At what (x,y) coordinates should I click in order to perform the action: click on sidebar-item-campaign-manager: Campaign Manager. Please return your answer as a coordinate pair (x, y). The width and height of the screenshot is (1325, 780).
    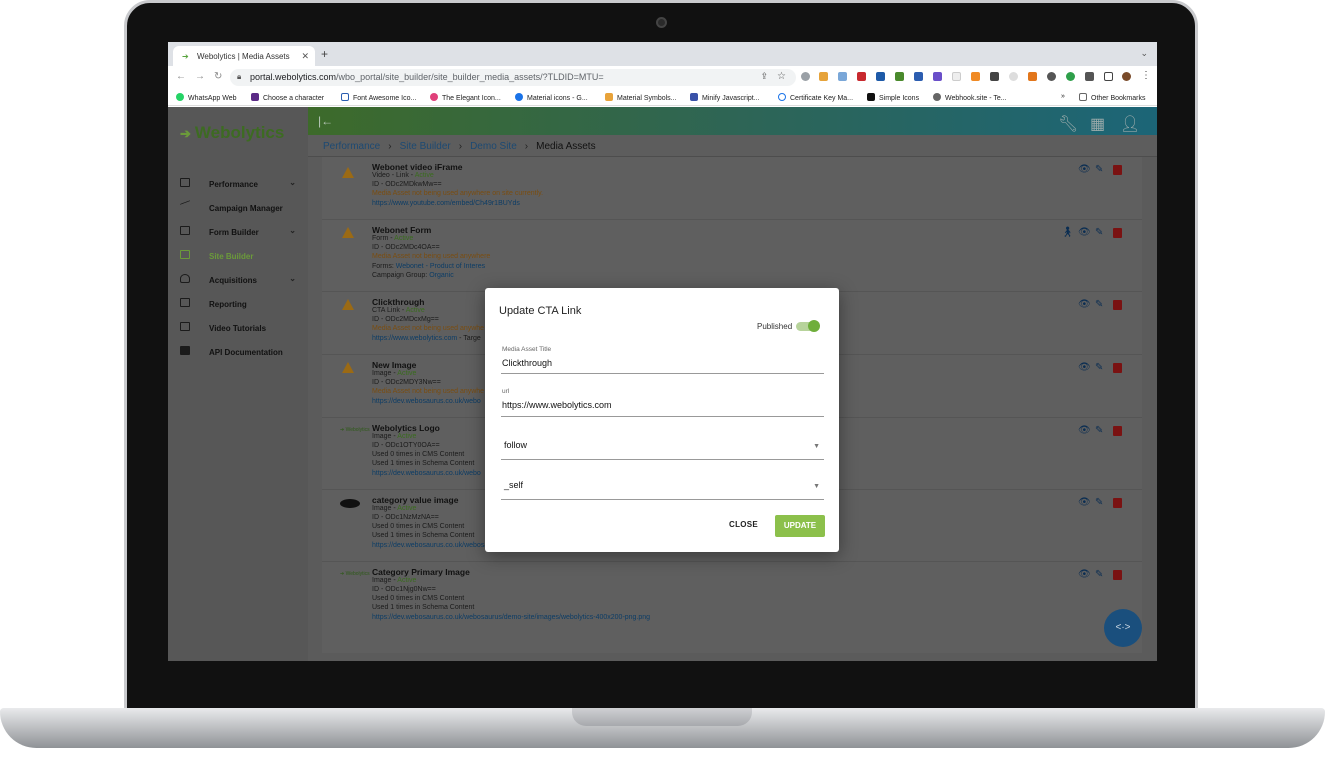
    Looking at the image, I should click on (242, 209).